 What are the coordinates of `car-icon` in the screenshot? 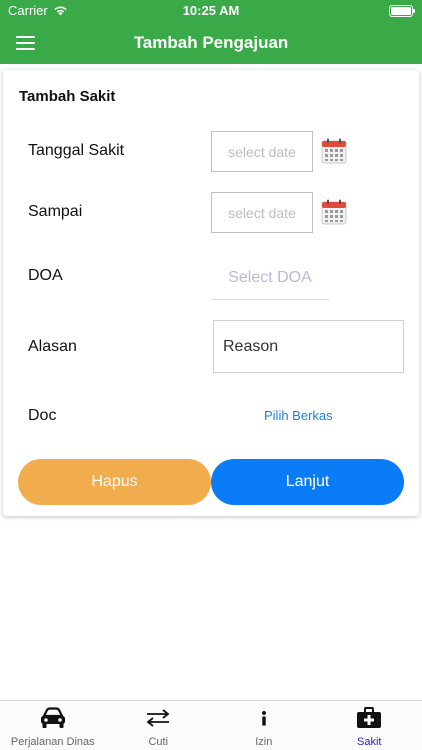 It's located at (53, 718).